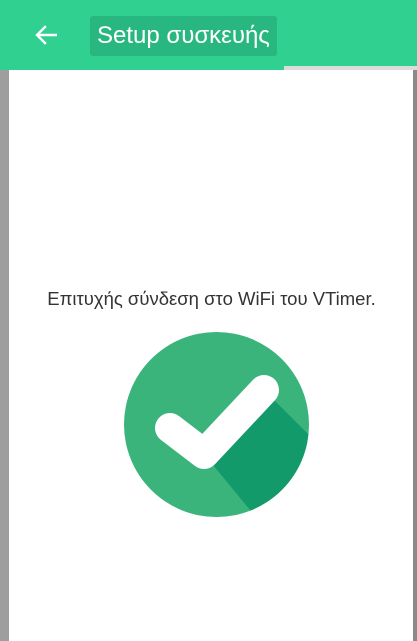  I want to click on right-edge-border, so click(415, 355).